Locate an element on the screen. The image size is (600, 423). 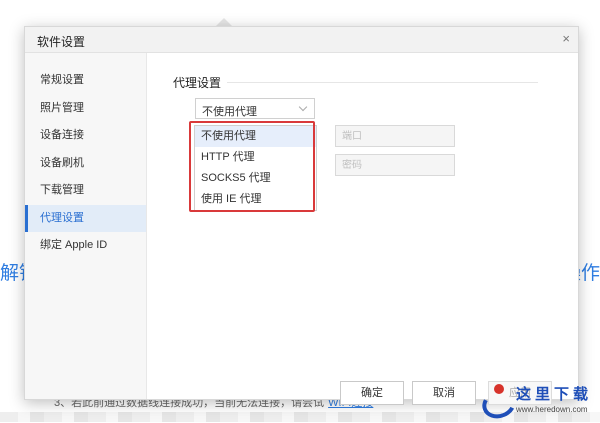
ok-button: 确定 is located at coordinates (372, 393).